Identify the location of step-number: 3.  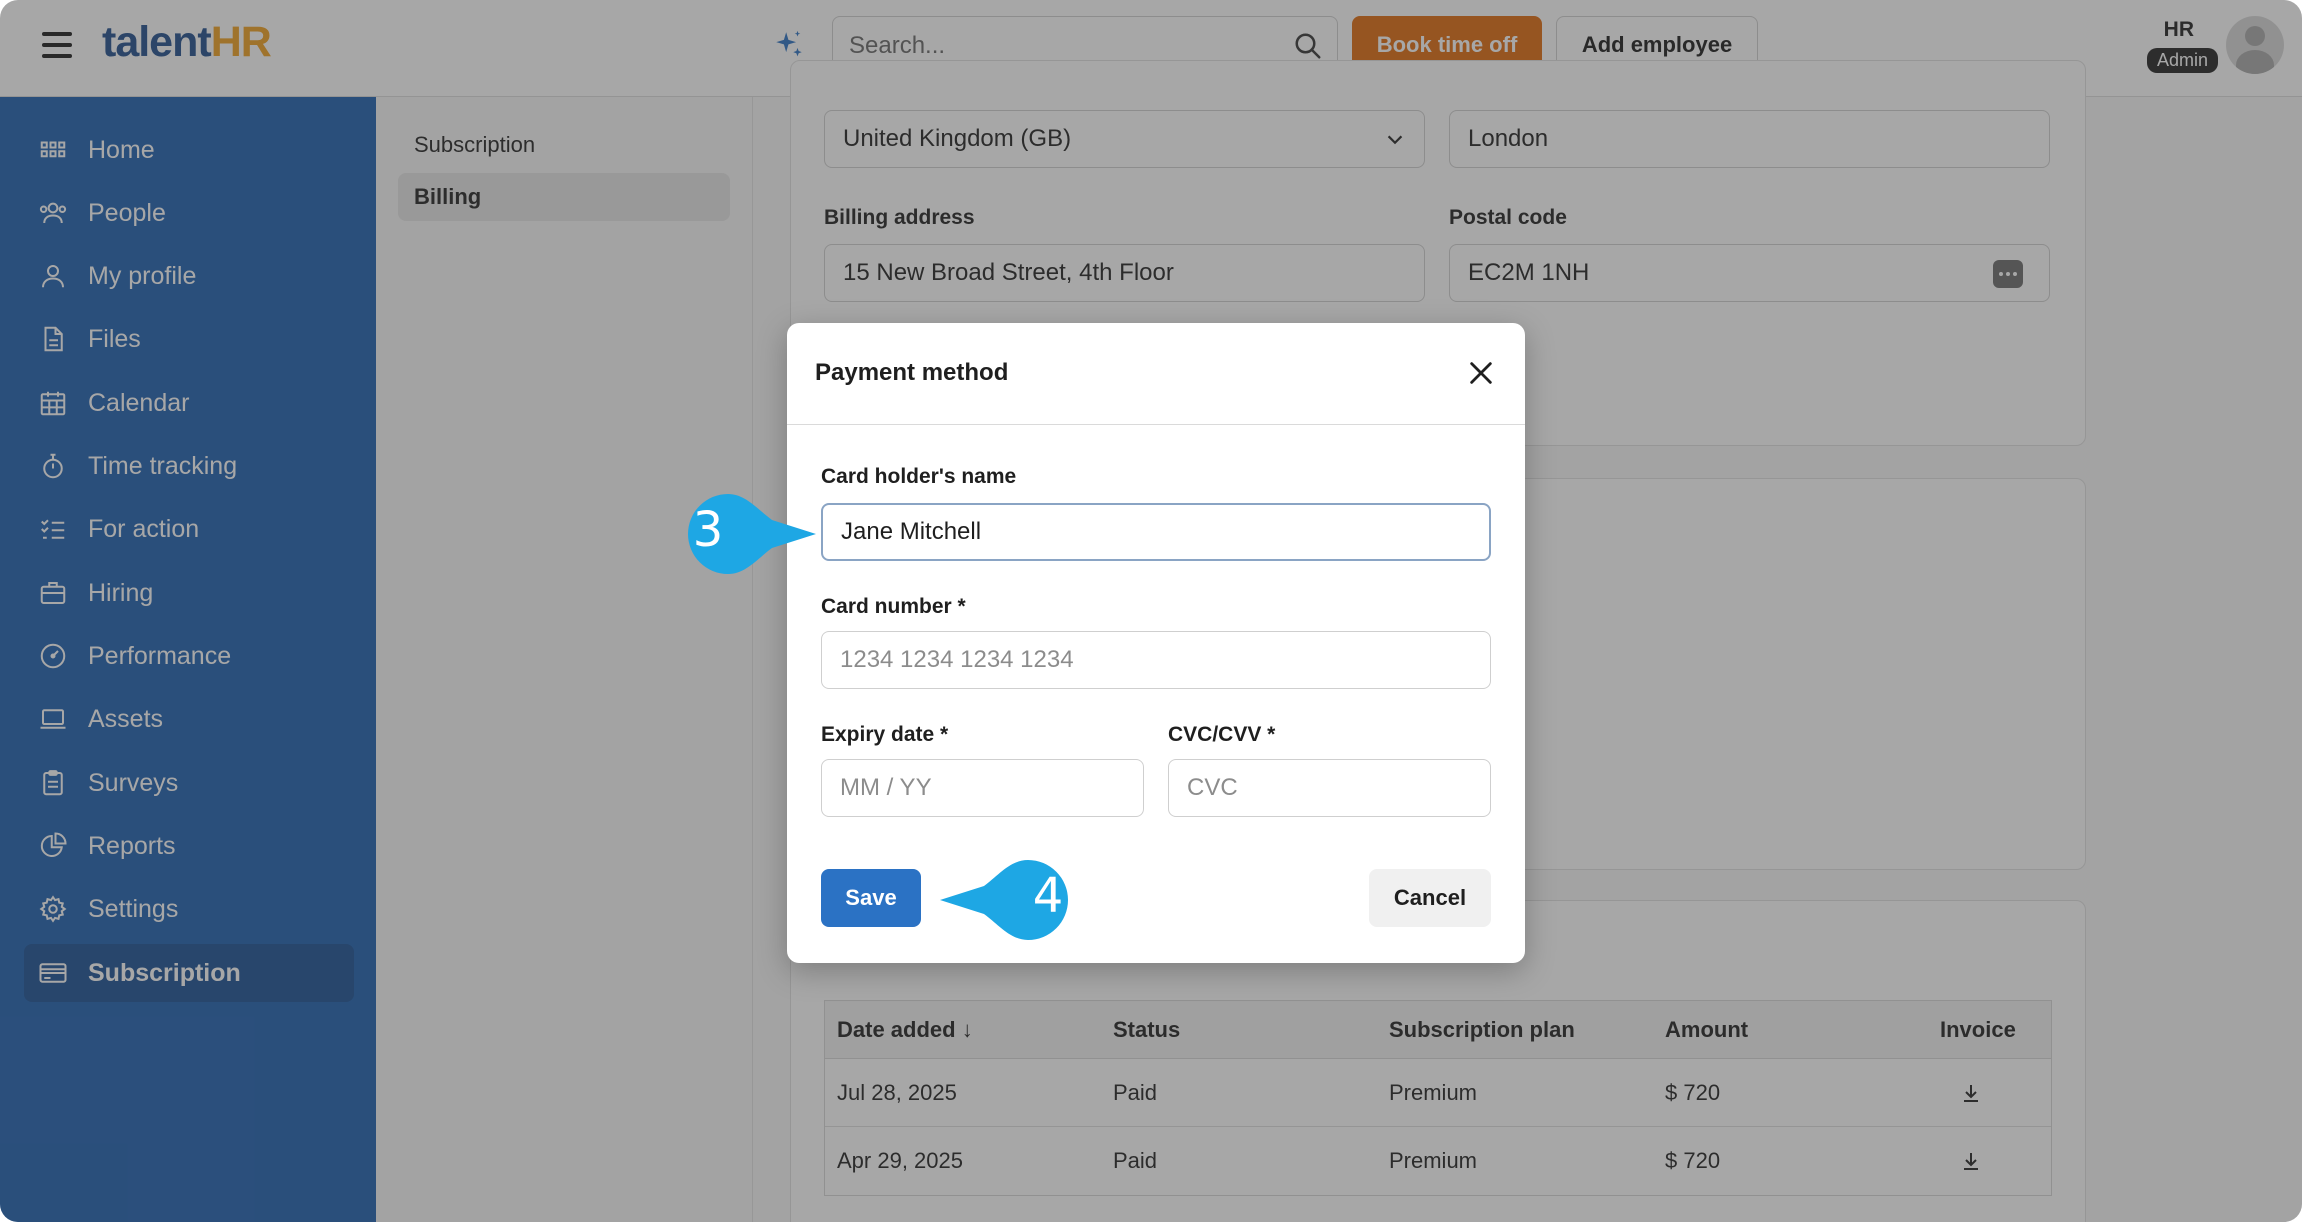
(708, 530).